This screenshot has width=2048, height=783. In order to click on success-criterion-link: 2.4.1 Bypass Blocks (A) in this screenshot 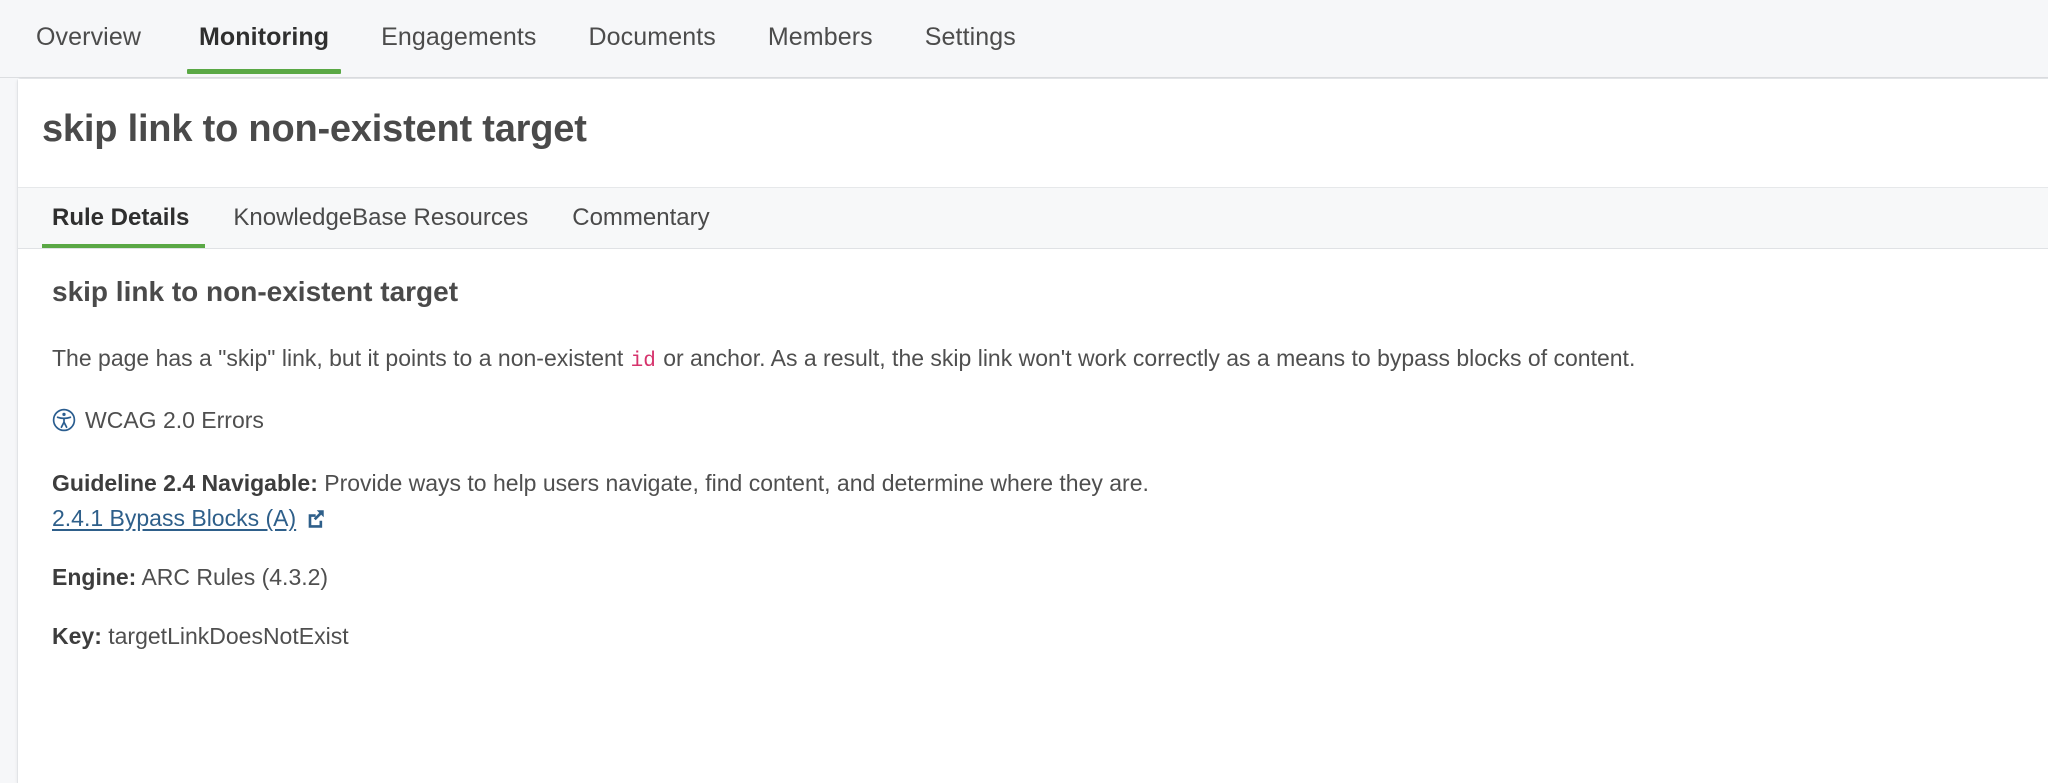, I will do `click(174, 518)`.